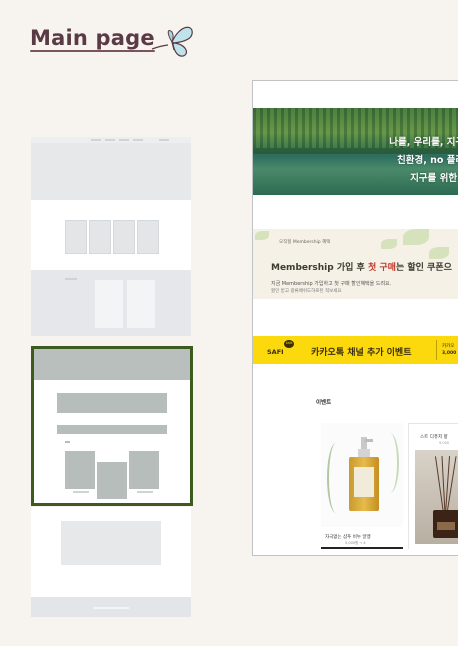  I want to click on diffuser-image, so click(436, 497).